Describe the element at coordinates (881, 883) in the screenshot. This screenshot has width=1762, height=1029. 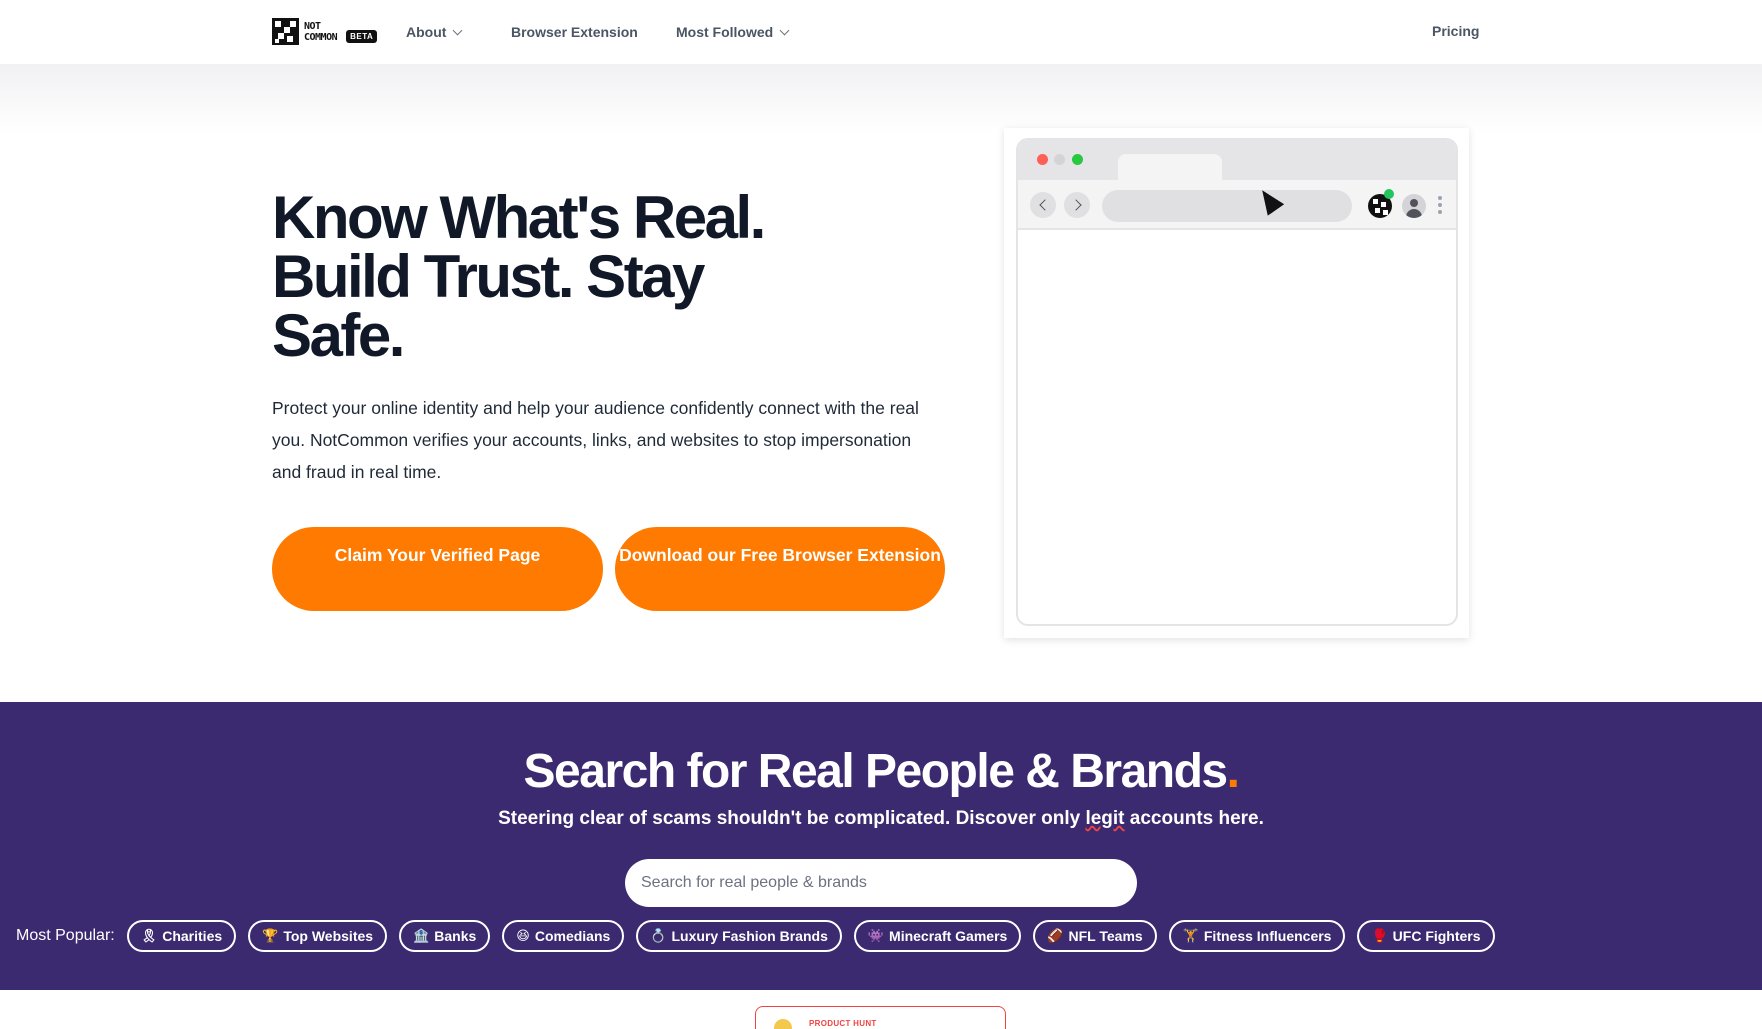
I see `search-input` at that location.